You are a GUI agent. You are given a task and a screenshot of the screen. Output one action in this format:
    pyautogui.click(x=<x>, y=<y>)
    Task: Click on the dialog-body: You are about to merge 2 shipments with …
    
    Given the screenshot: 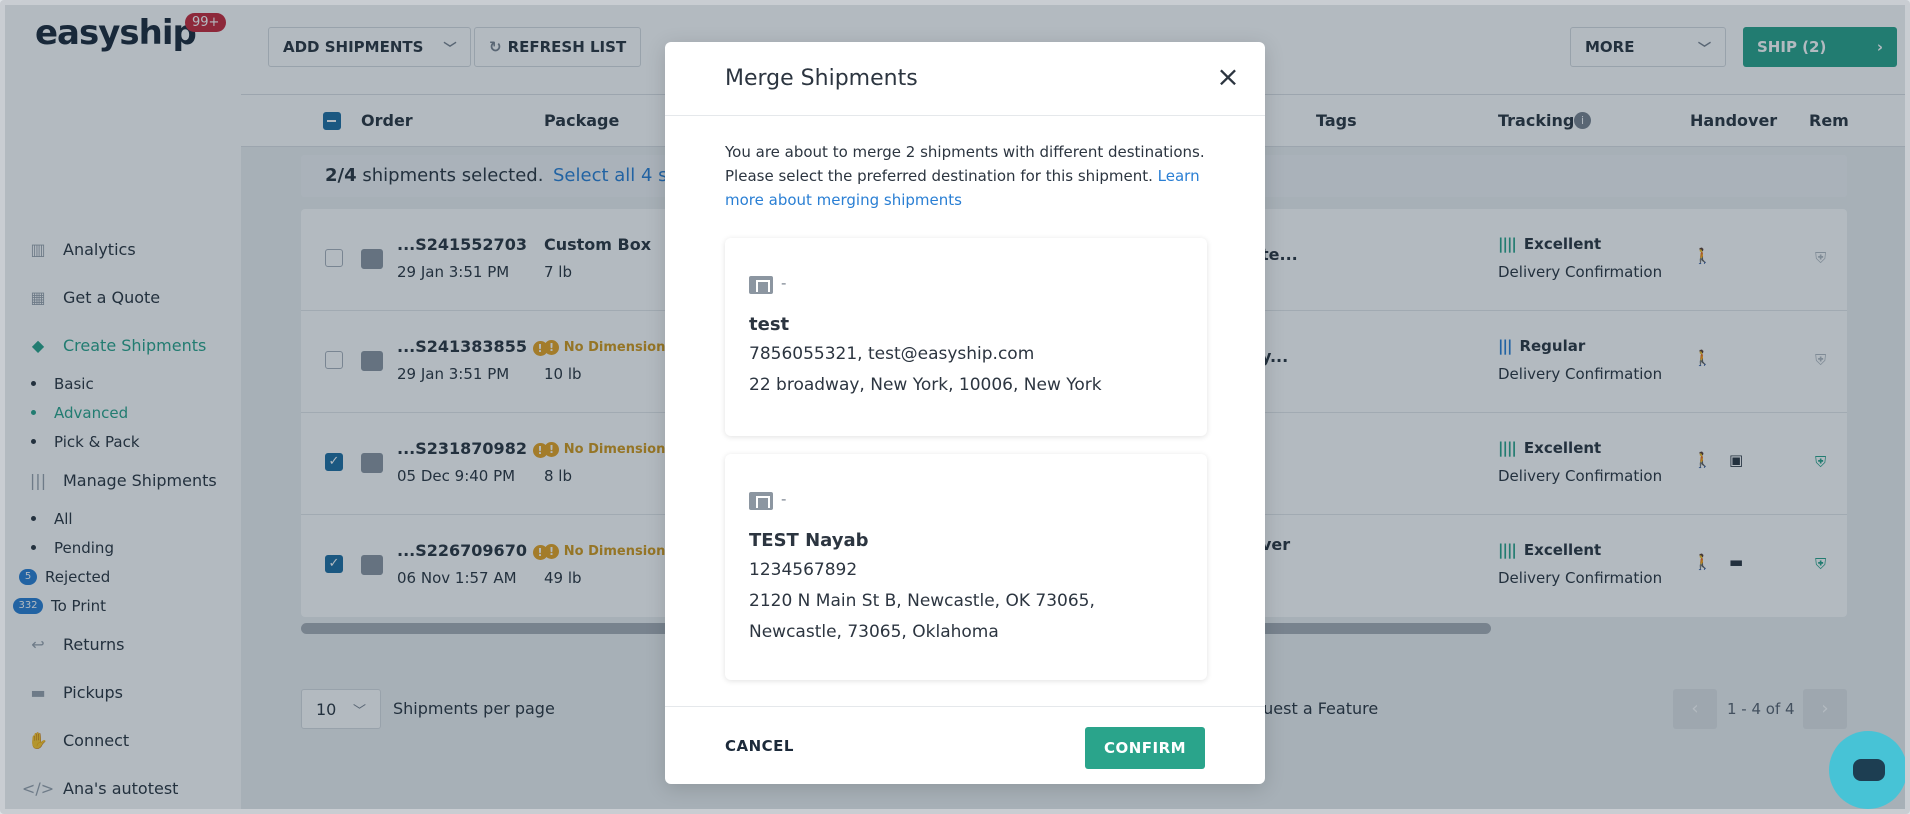 What is the action you would take?
    pyautogui.click(x=966, y=176)
    